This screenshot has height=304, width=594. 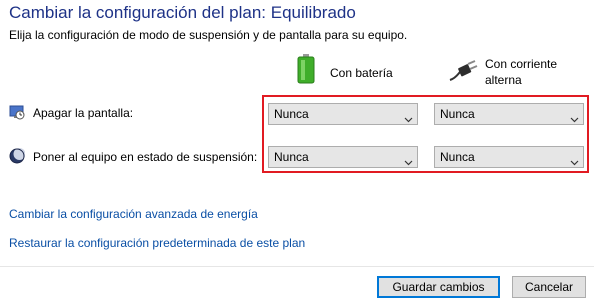 What do you see at coordinates (145, 157) in the screenshot?
I see `sleep-label: Poner al equipo en estado de suspensión:` at bounding box center [145, 157].